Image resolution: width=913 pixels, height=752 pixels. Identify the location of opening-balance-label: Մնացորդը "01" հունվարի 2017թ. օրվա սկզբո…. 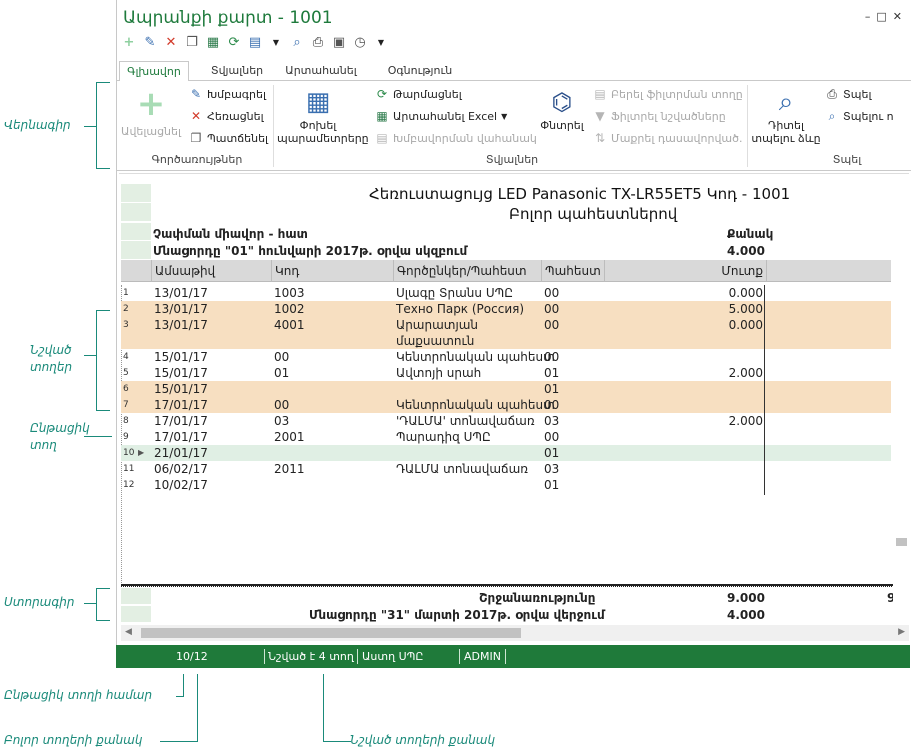
(310, 251).